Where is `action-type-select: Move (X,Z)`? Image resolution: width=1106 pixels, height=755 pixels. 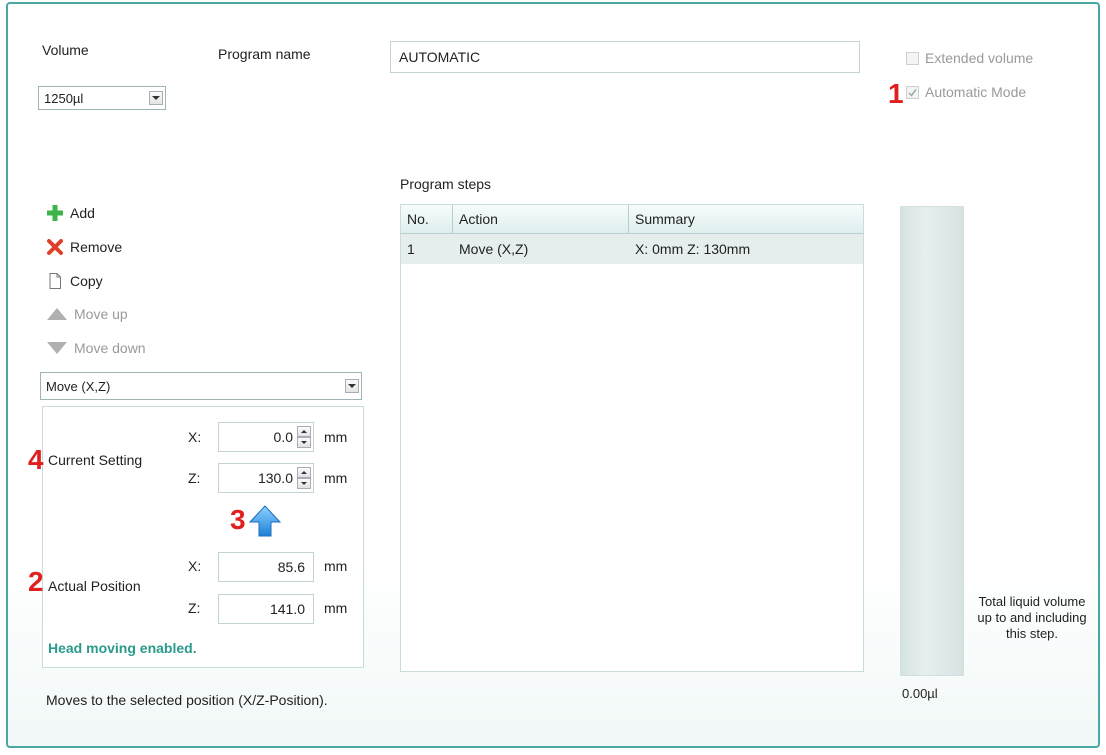 action-type-select: Move (X,Z) is located at coordinates (201, 386).